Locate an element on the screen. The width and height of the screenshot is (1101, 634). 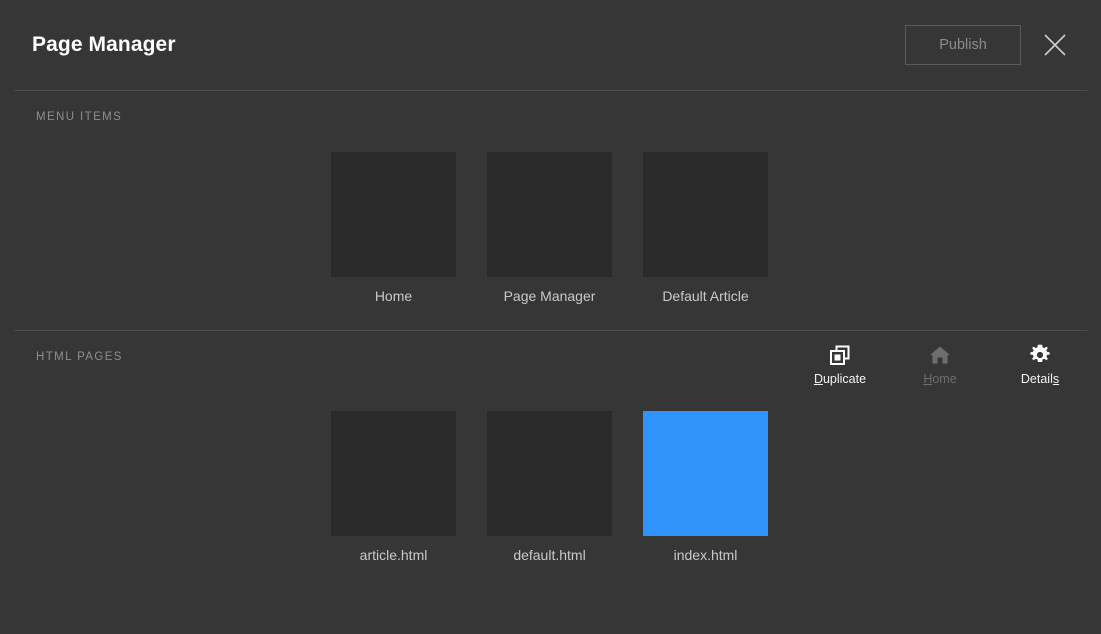
home-mnemonic: H is located at coordinates (928, 378).